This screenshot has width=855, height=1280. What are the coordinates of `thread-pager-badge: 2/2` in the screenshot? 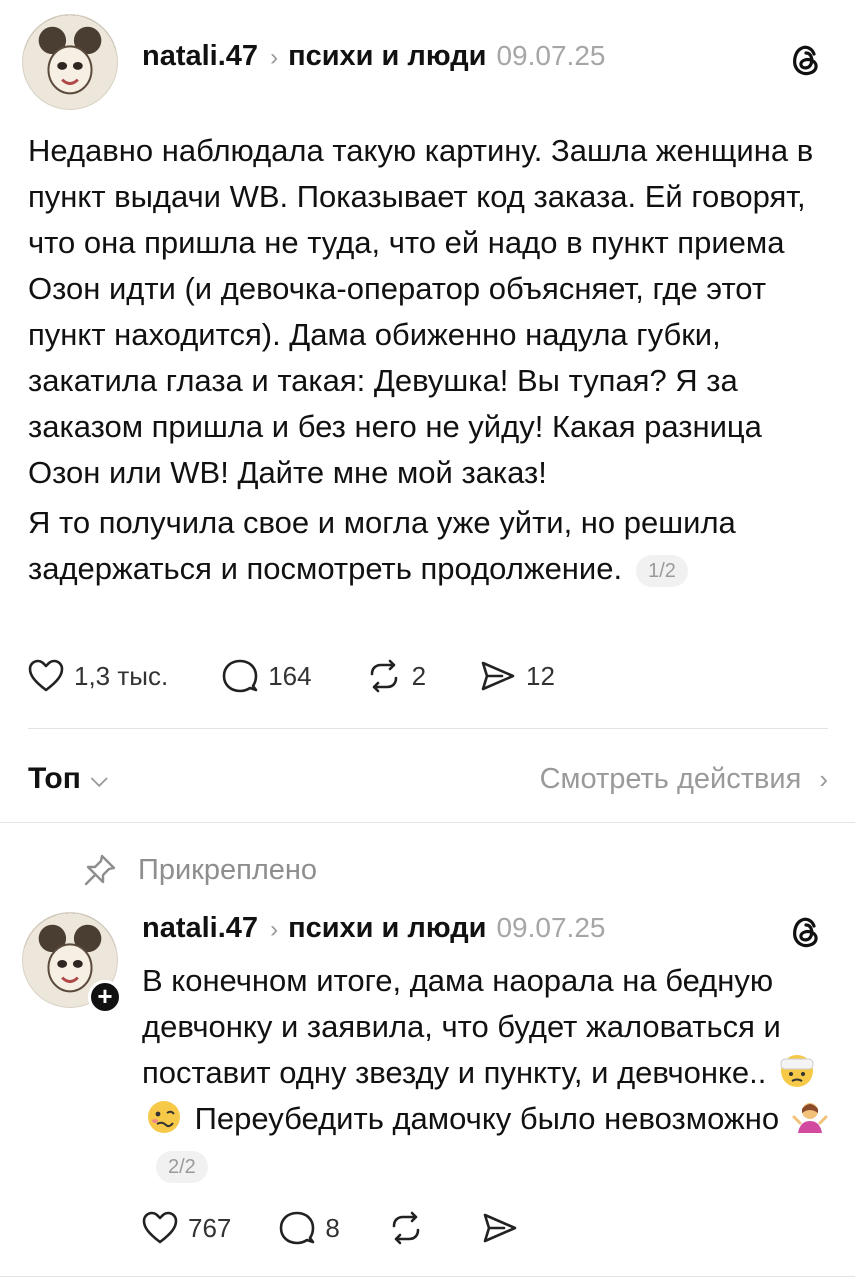 It's located at (182, 1166).